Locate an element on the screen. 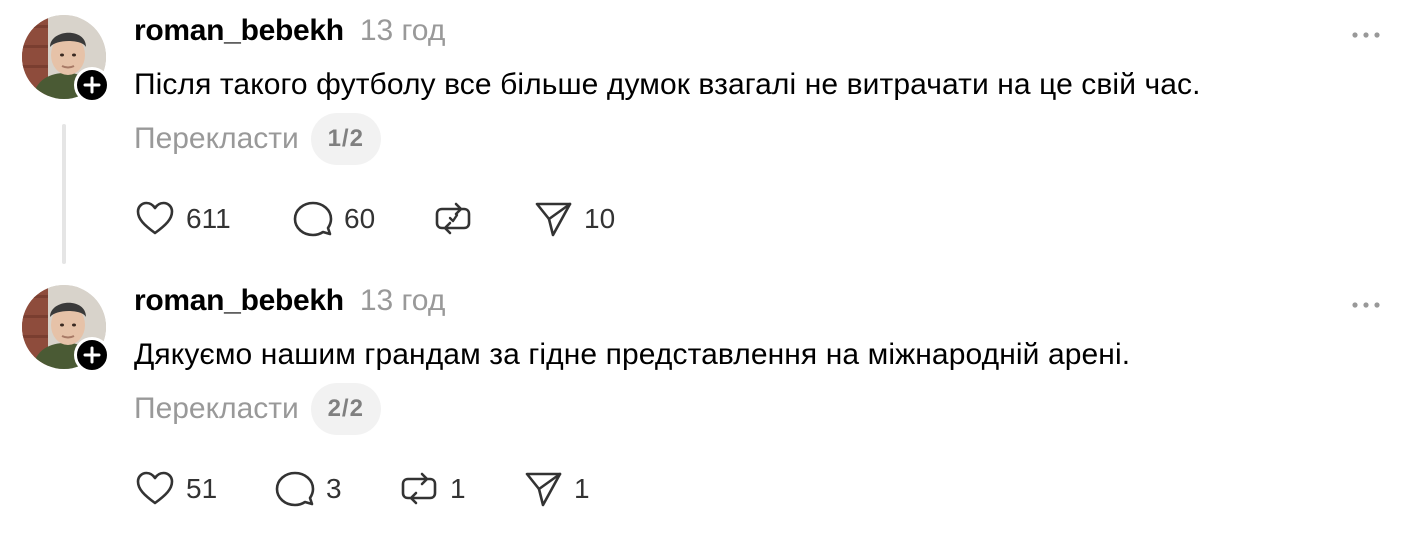  like-button: 611 is located at coordinates (213, 219).